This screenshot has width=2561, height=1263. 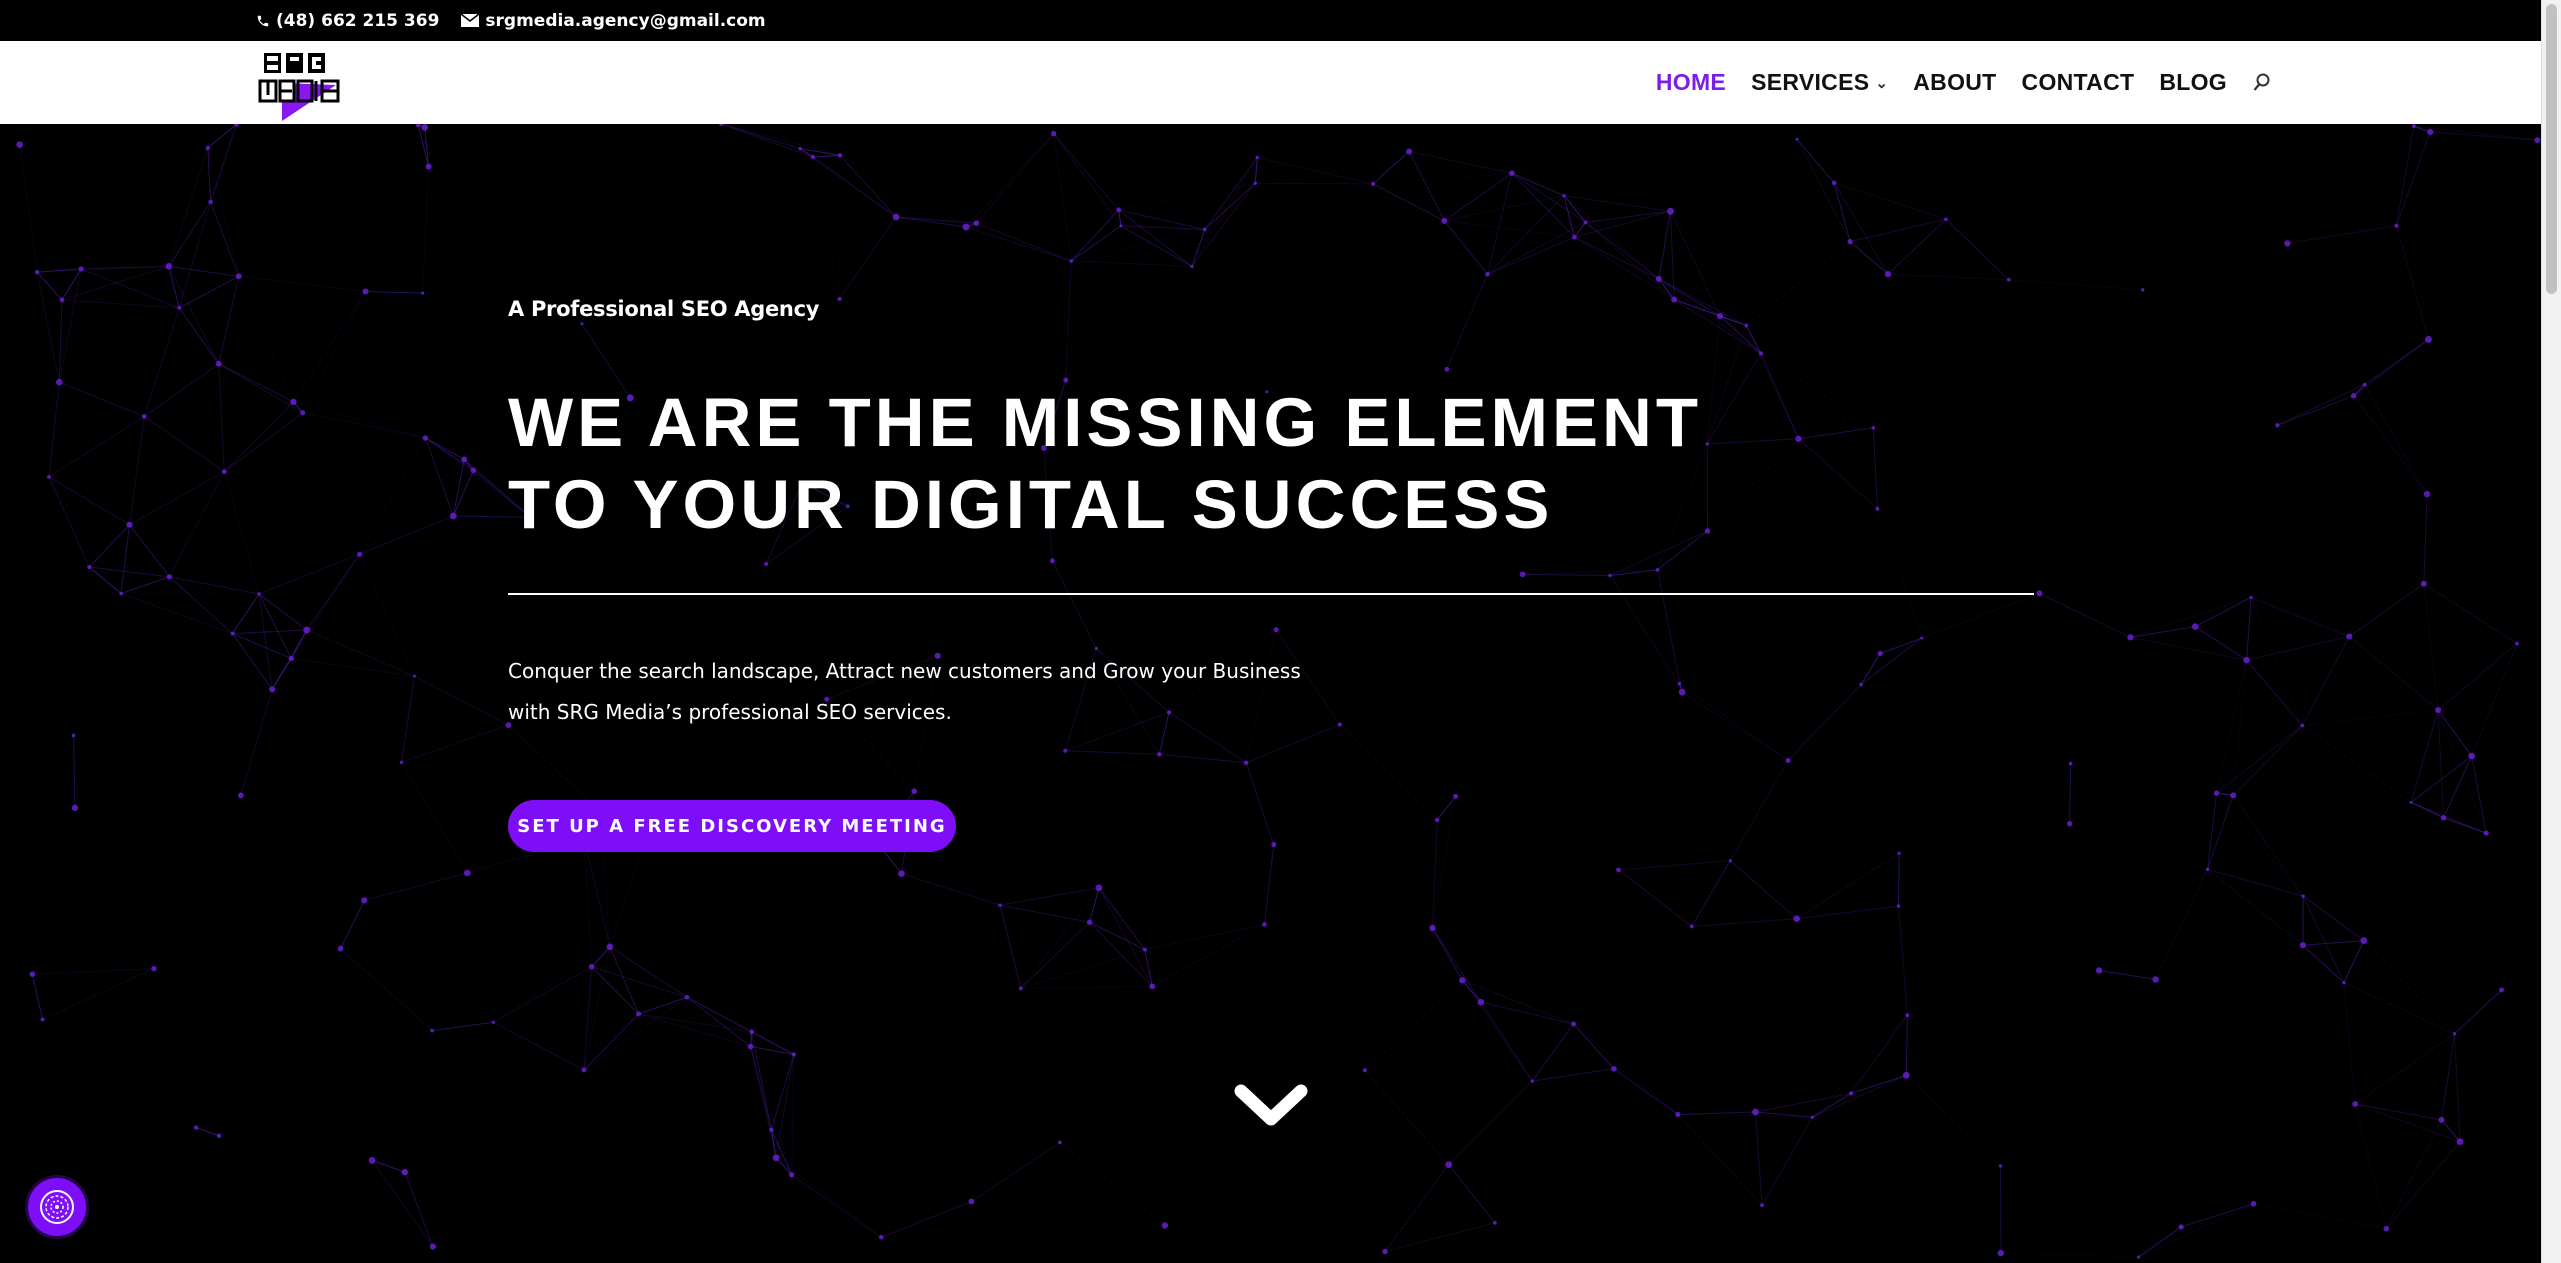 What do you see at coordinates (2551, 631) in the screenshot?
I see `page-scrollbar` at bounding box center [2551, 631].